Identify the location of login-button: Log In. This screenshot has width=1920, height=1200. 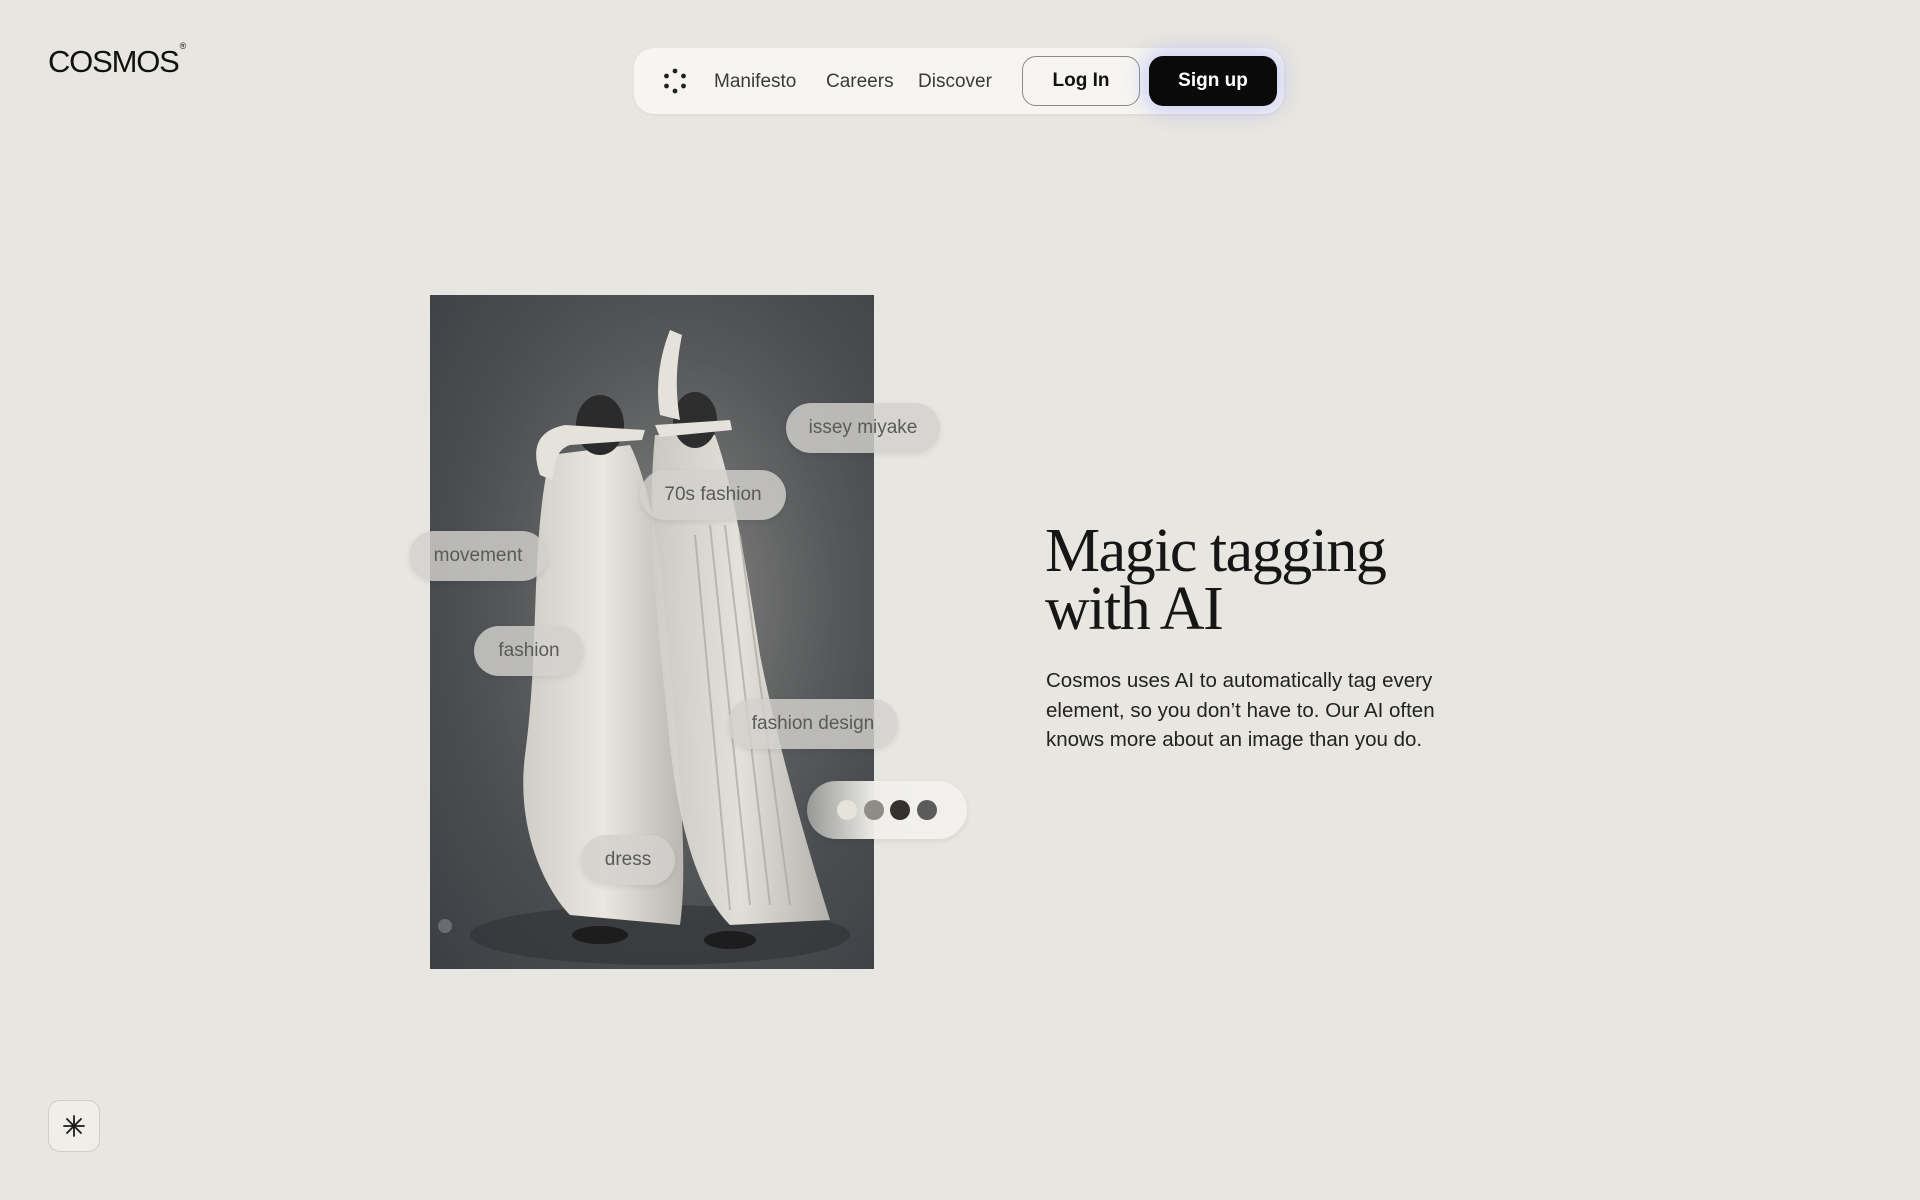
(1081, 81).